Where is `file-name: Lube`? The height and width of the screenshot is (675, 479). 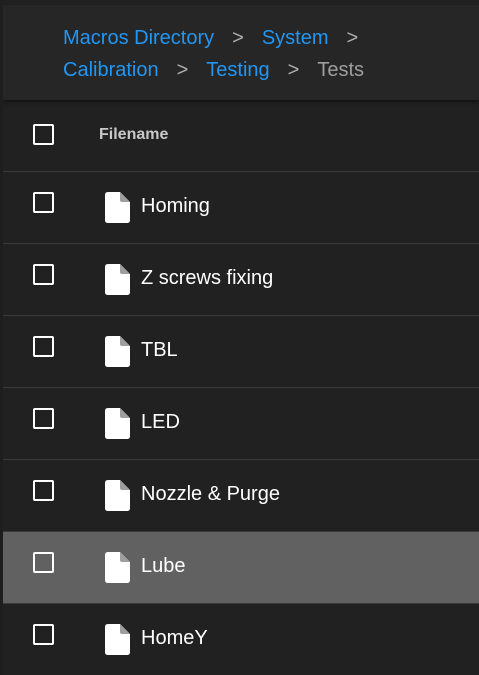 file-name: Lube is located at coordinates (163, 566).